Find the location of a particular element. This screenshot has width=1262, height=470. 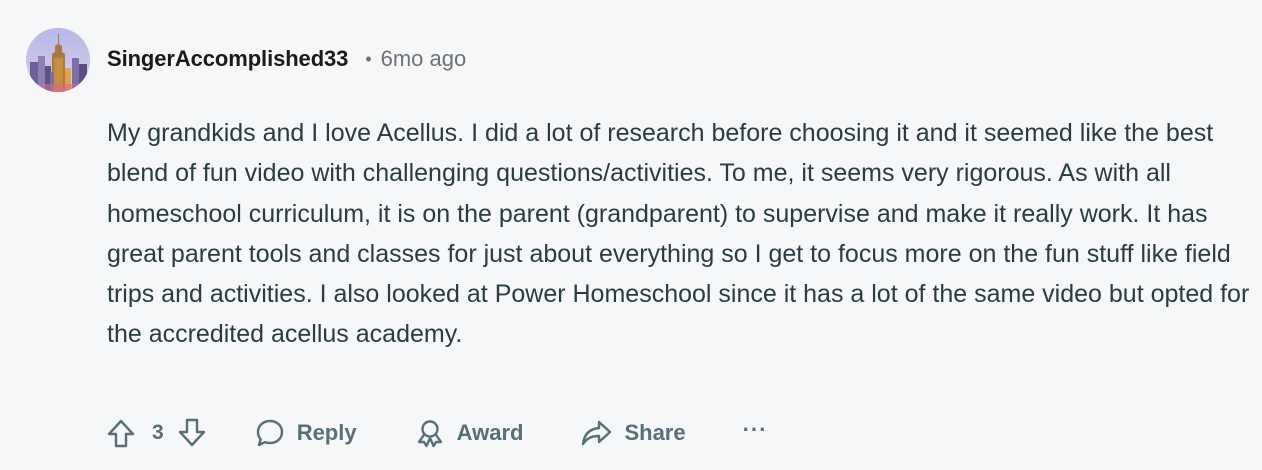

vote-group: 3 is located at coordinates (156, 433).